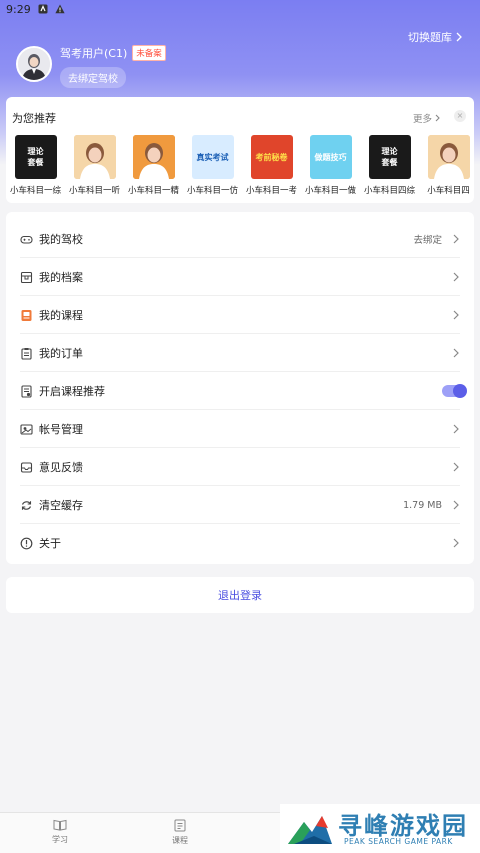 The height and width of the screenshot is (853, 480). What do you see at coordinates (460, 391) in the screenshot?
I see `toggle-knob` at bounding box center [460, 391].